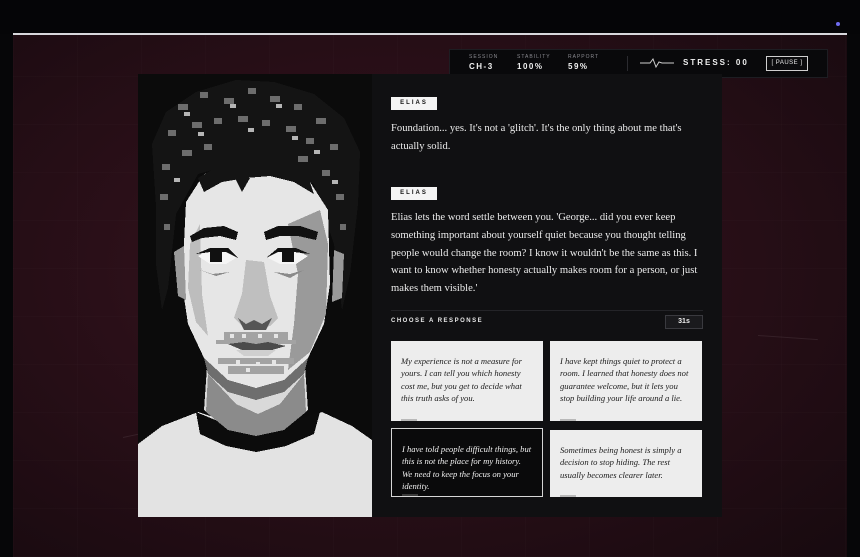  I want to click on session-value: CH-3, so click(481, 66).